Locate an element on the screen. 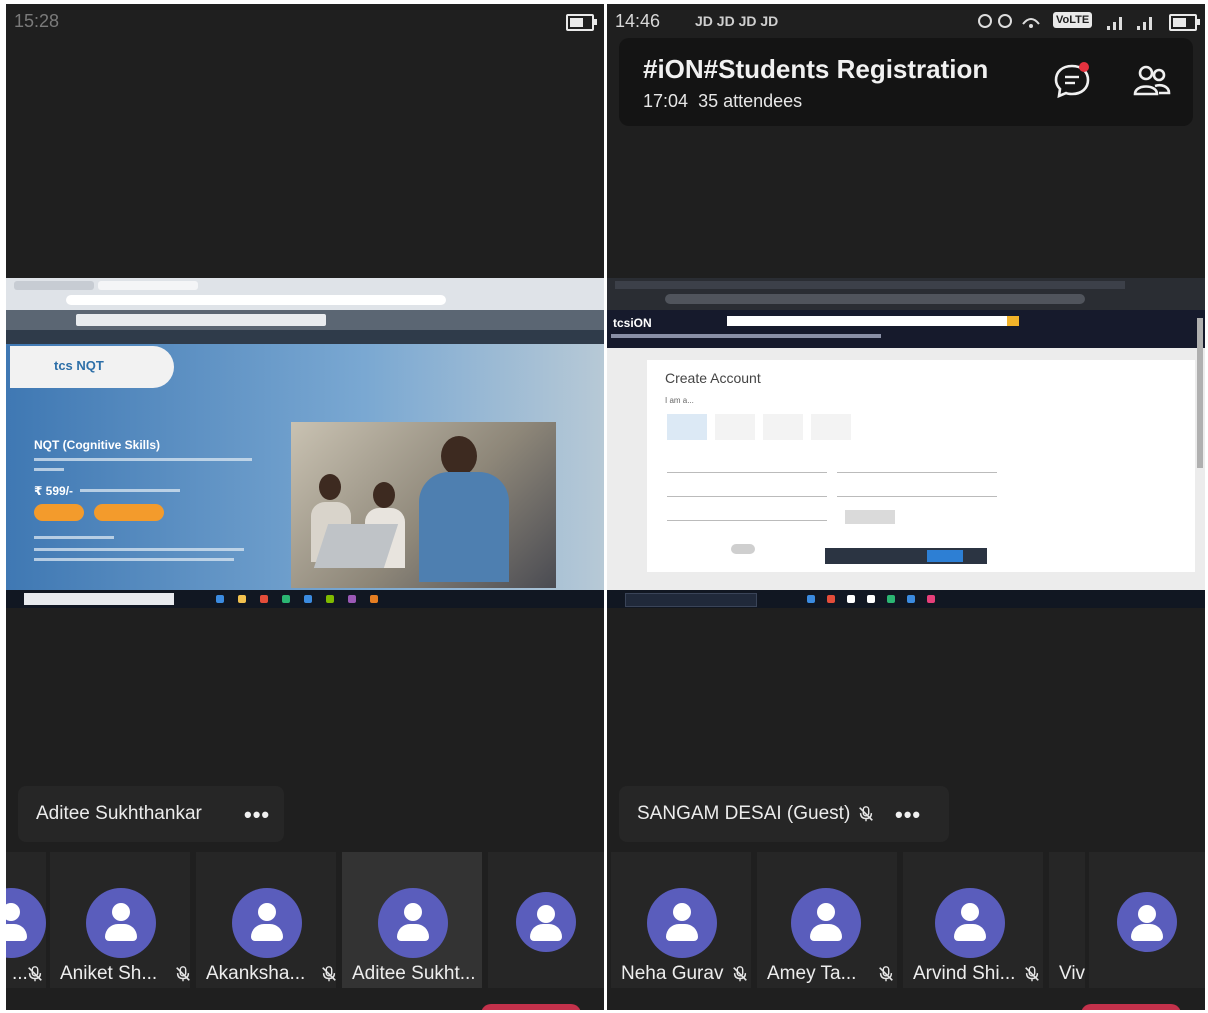 Image resolution: width=1208 pixels, height=1013 pixels. activate-now-button is located at coordinates (129, 512).